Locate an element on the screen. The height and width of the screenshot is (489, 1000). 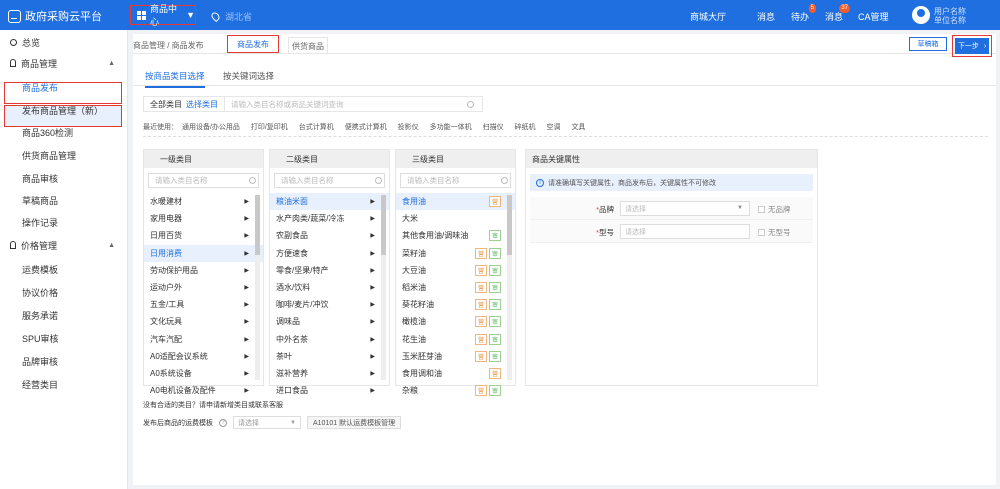
nav-notice: 消息 is located at coordinates (766, 16).